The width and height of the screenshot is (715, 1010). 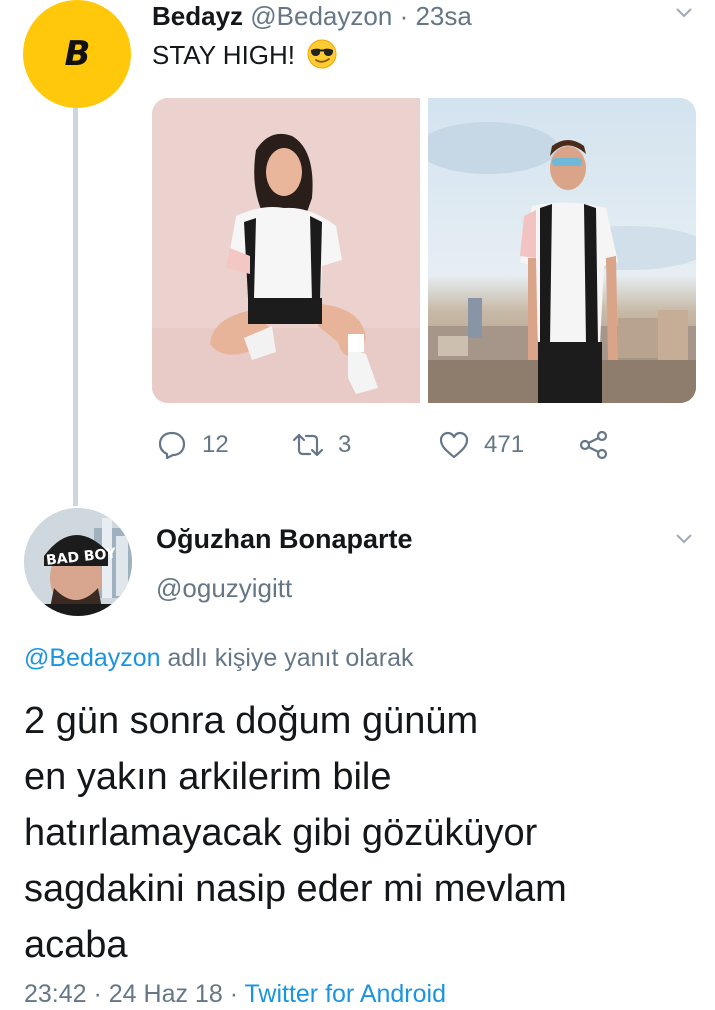 I want to click on photo-woman-sitting, so click(x=286, y=250).